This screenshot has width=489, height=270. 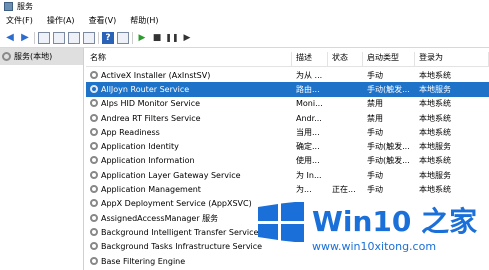 What do you see at coordinates (33, 56) in the screenshot?
I see `tree-item-label: 服务(本地)` at bounding box center [33, 56].